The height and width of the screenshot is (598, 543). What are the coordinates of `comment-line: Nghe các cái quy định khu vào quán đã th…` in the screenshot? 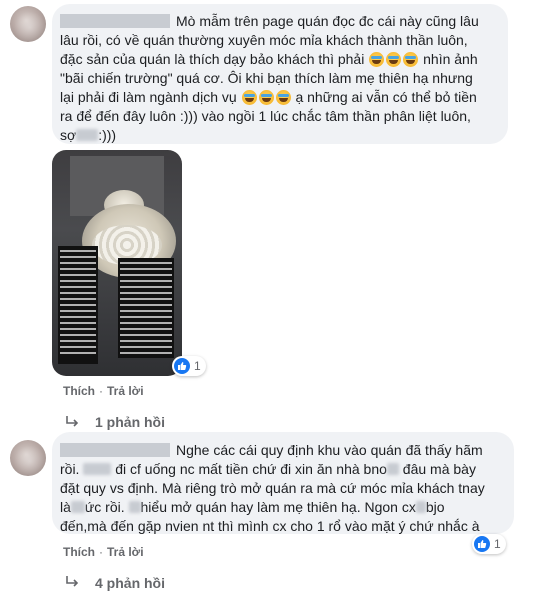 It's located at (271, 450).